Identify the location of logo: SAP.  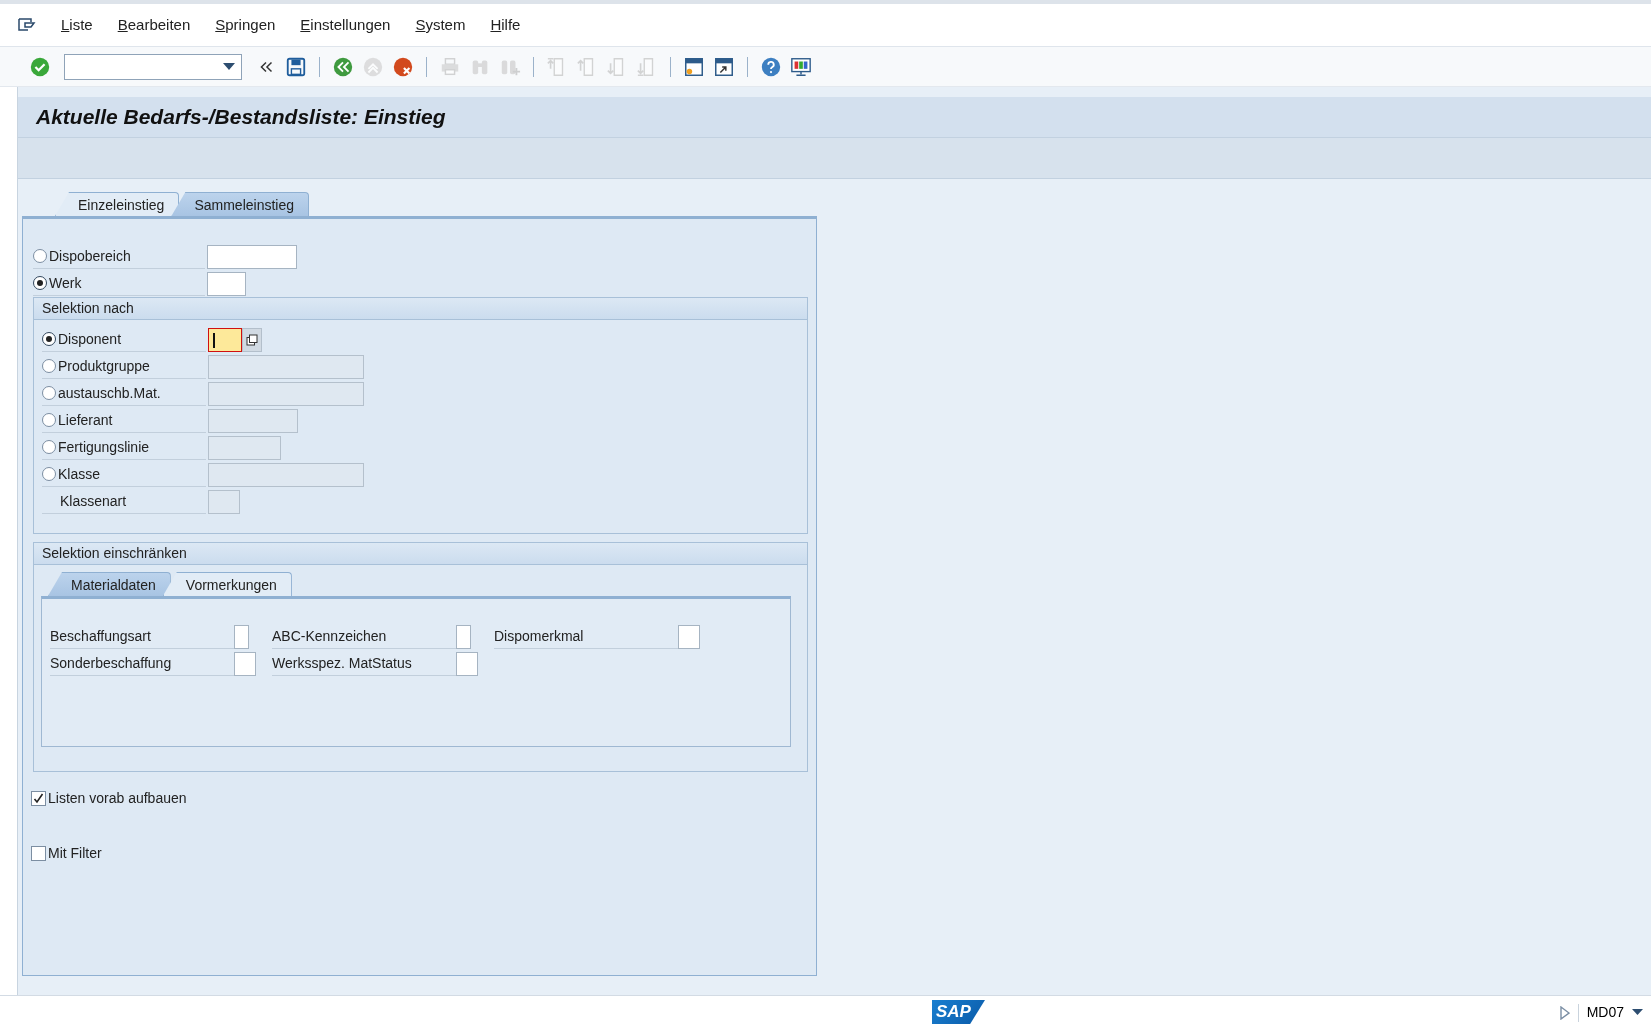
(958, 1012).